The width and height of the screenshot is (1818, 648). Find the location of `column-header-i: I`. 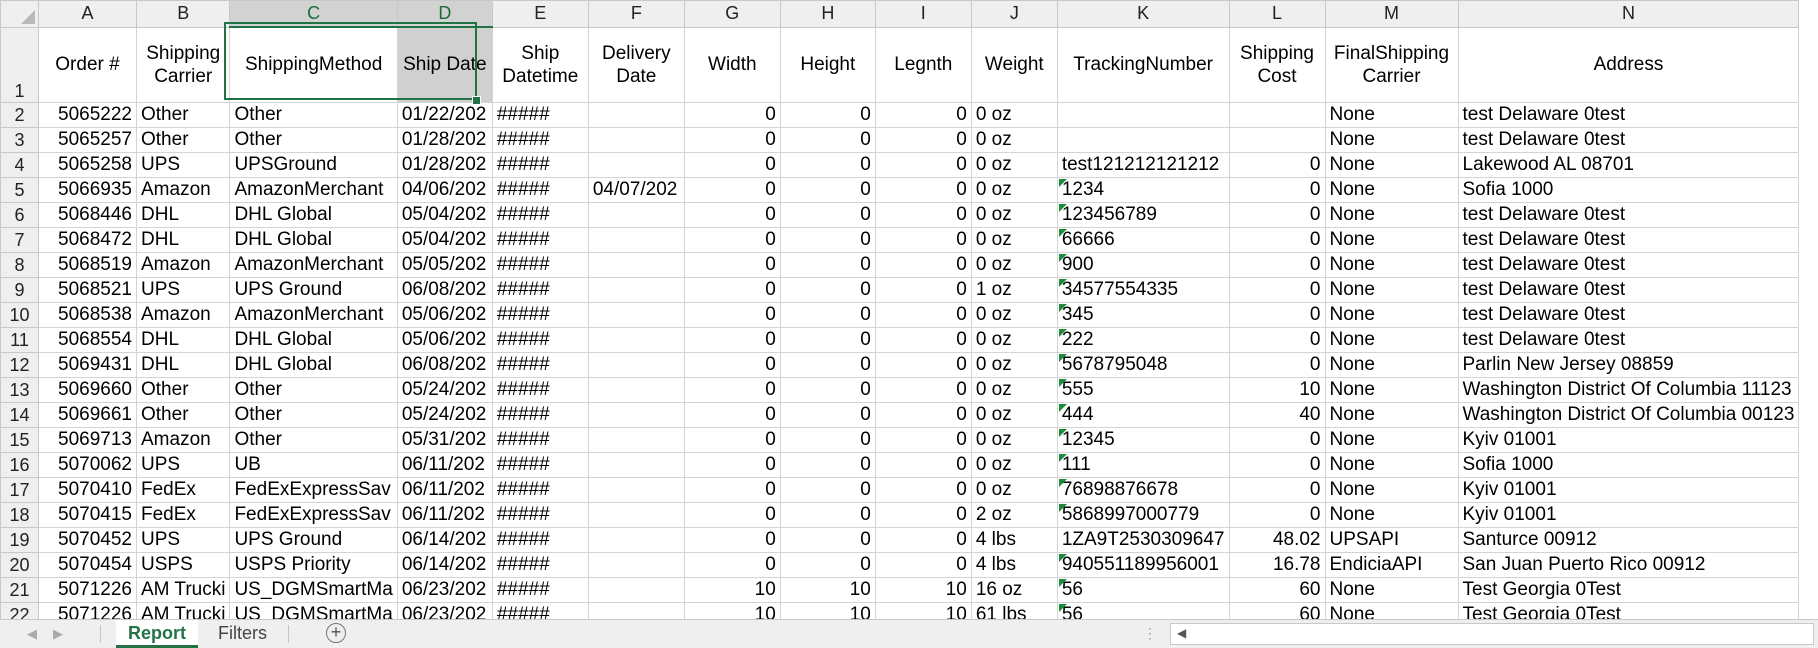

column-header-i: I is located at coordinates (923, 14).